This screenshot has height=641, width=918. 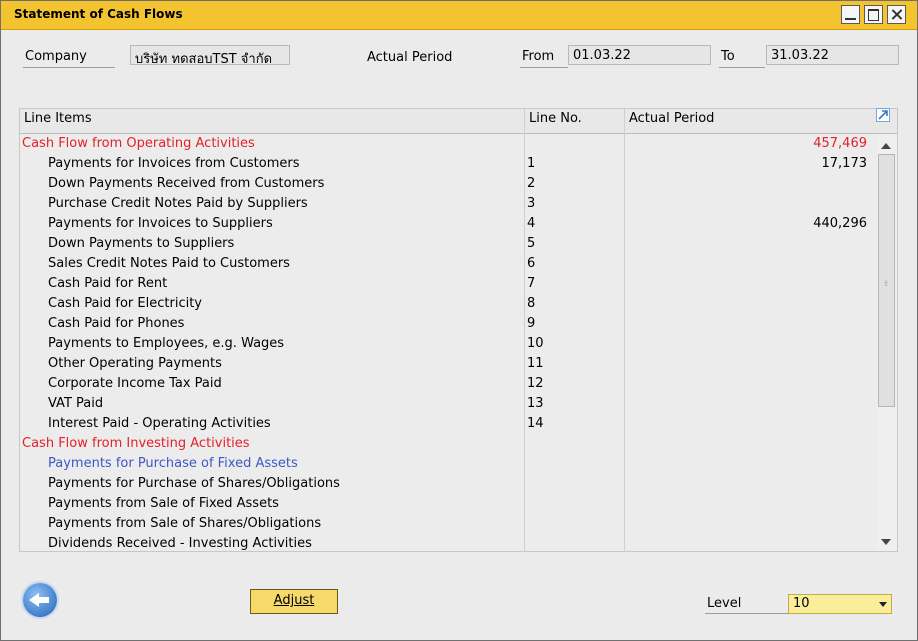 What do you see at coordinates (125, 303) in the screenshot?
I see `line-item-cell: Cash Paid for Electricity` at bounding box center [125, 303].